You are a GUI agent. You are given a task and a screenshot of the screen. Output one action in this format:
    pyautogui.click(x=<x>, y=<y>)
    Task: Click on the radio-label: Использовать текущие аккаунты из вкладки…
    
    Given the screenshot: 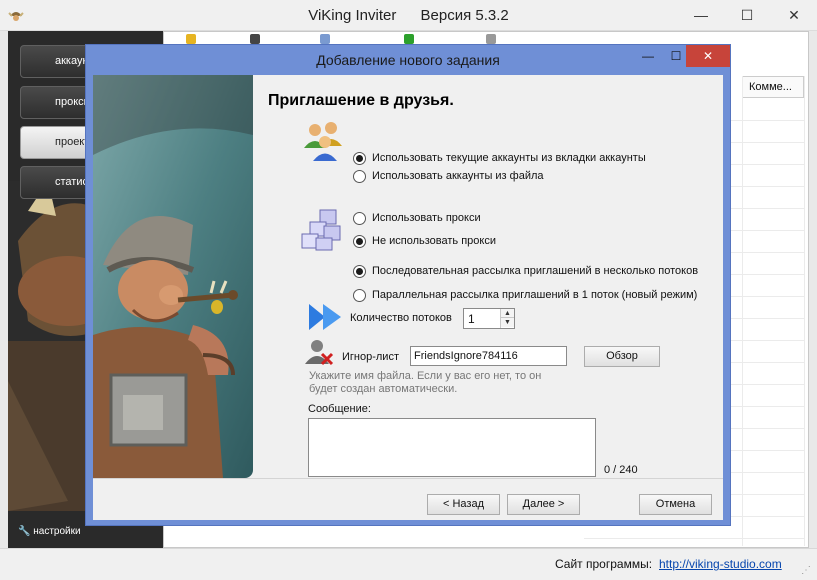 What is the action you would take?
    pyautogui.click(x=509, y=158)
    